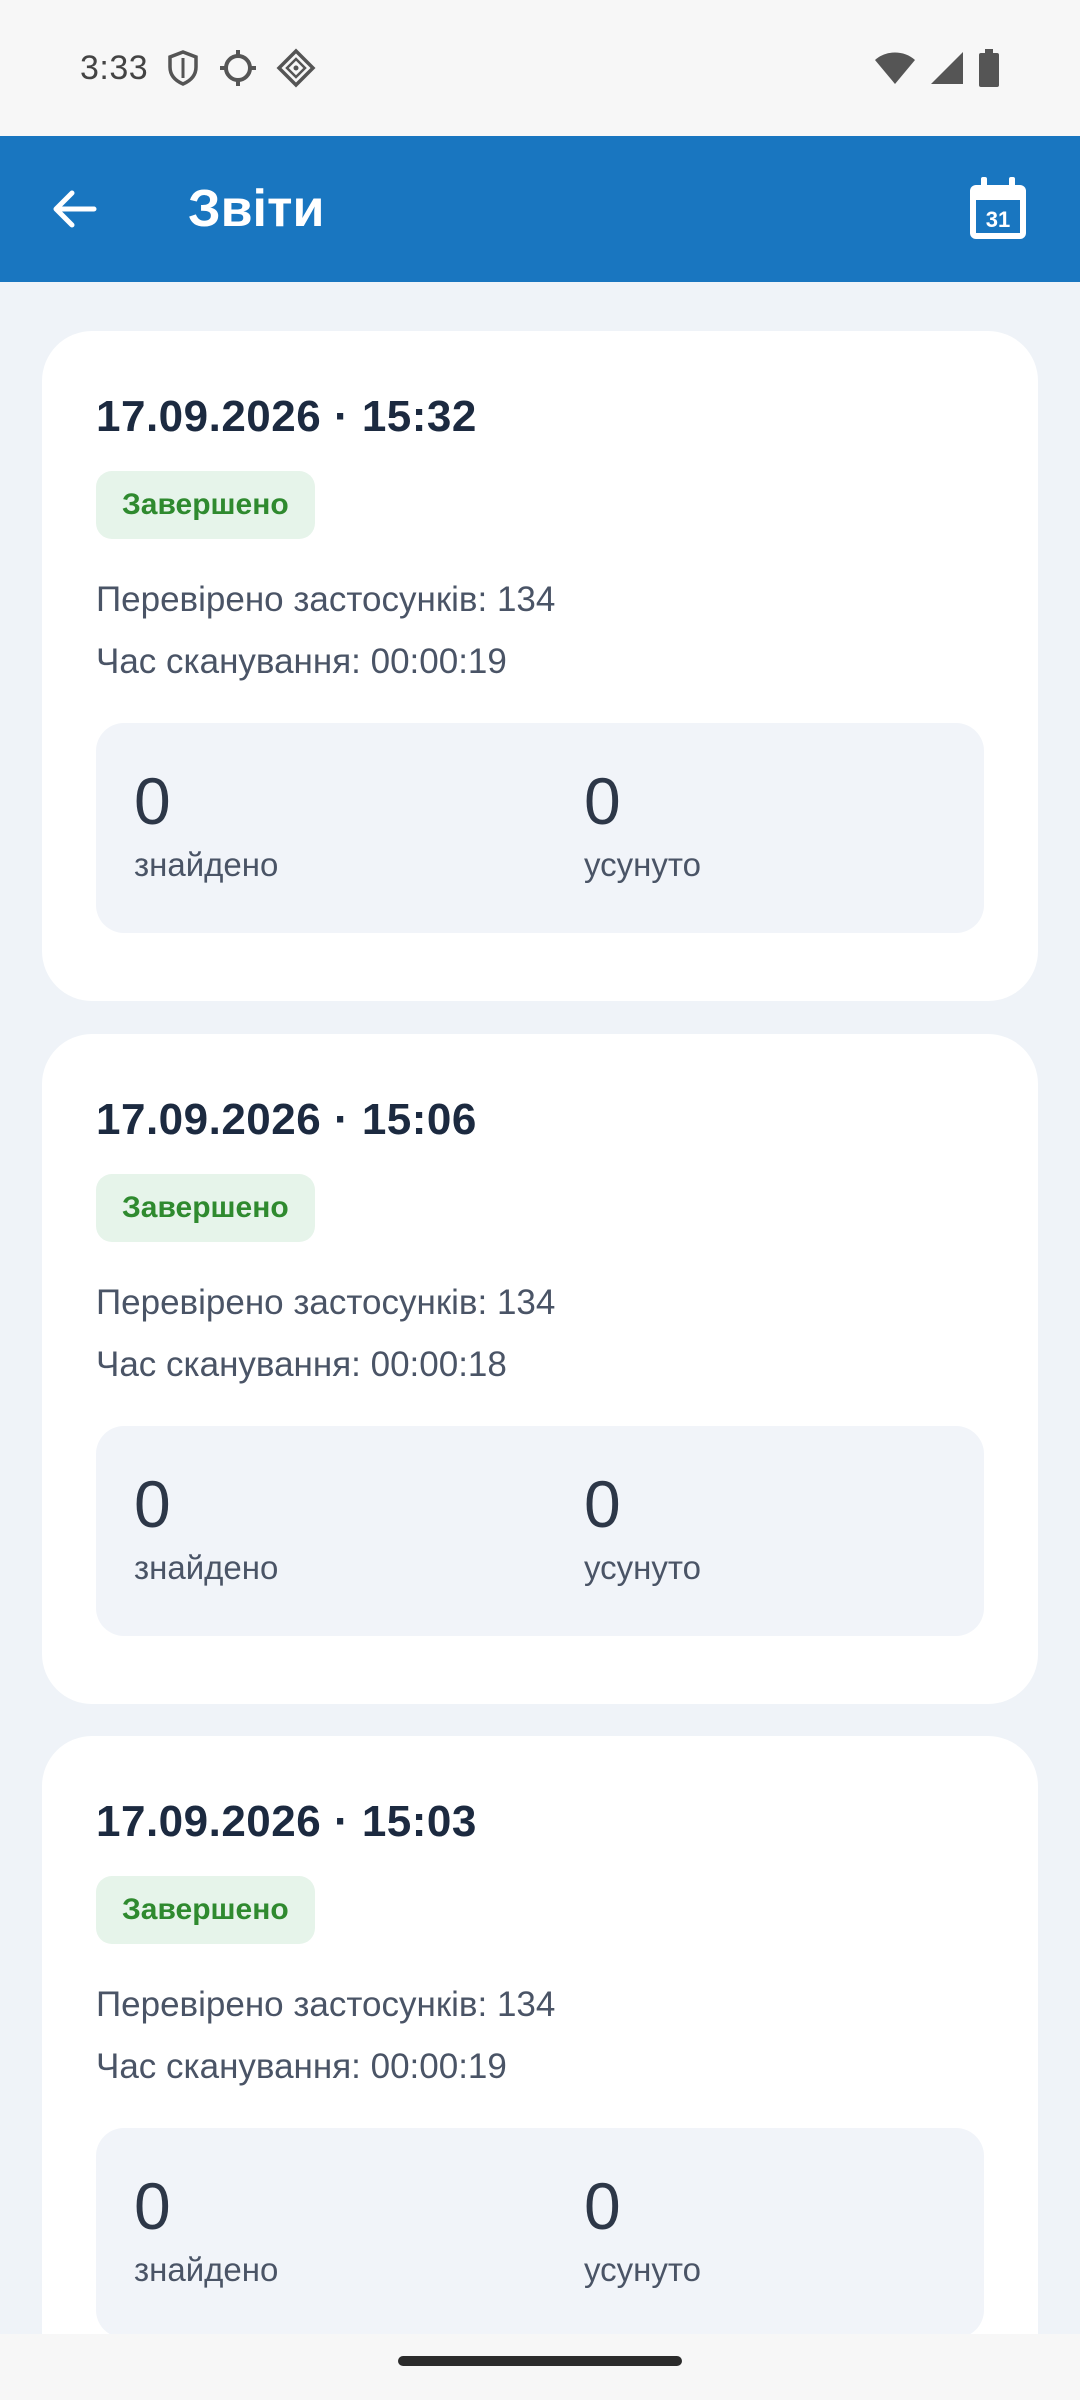  I want to click on back-button, so click(74, 209).